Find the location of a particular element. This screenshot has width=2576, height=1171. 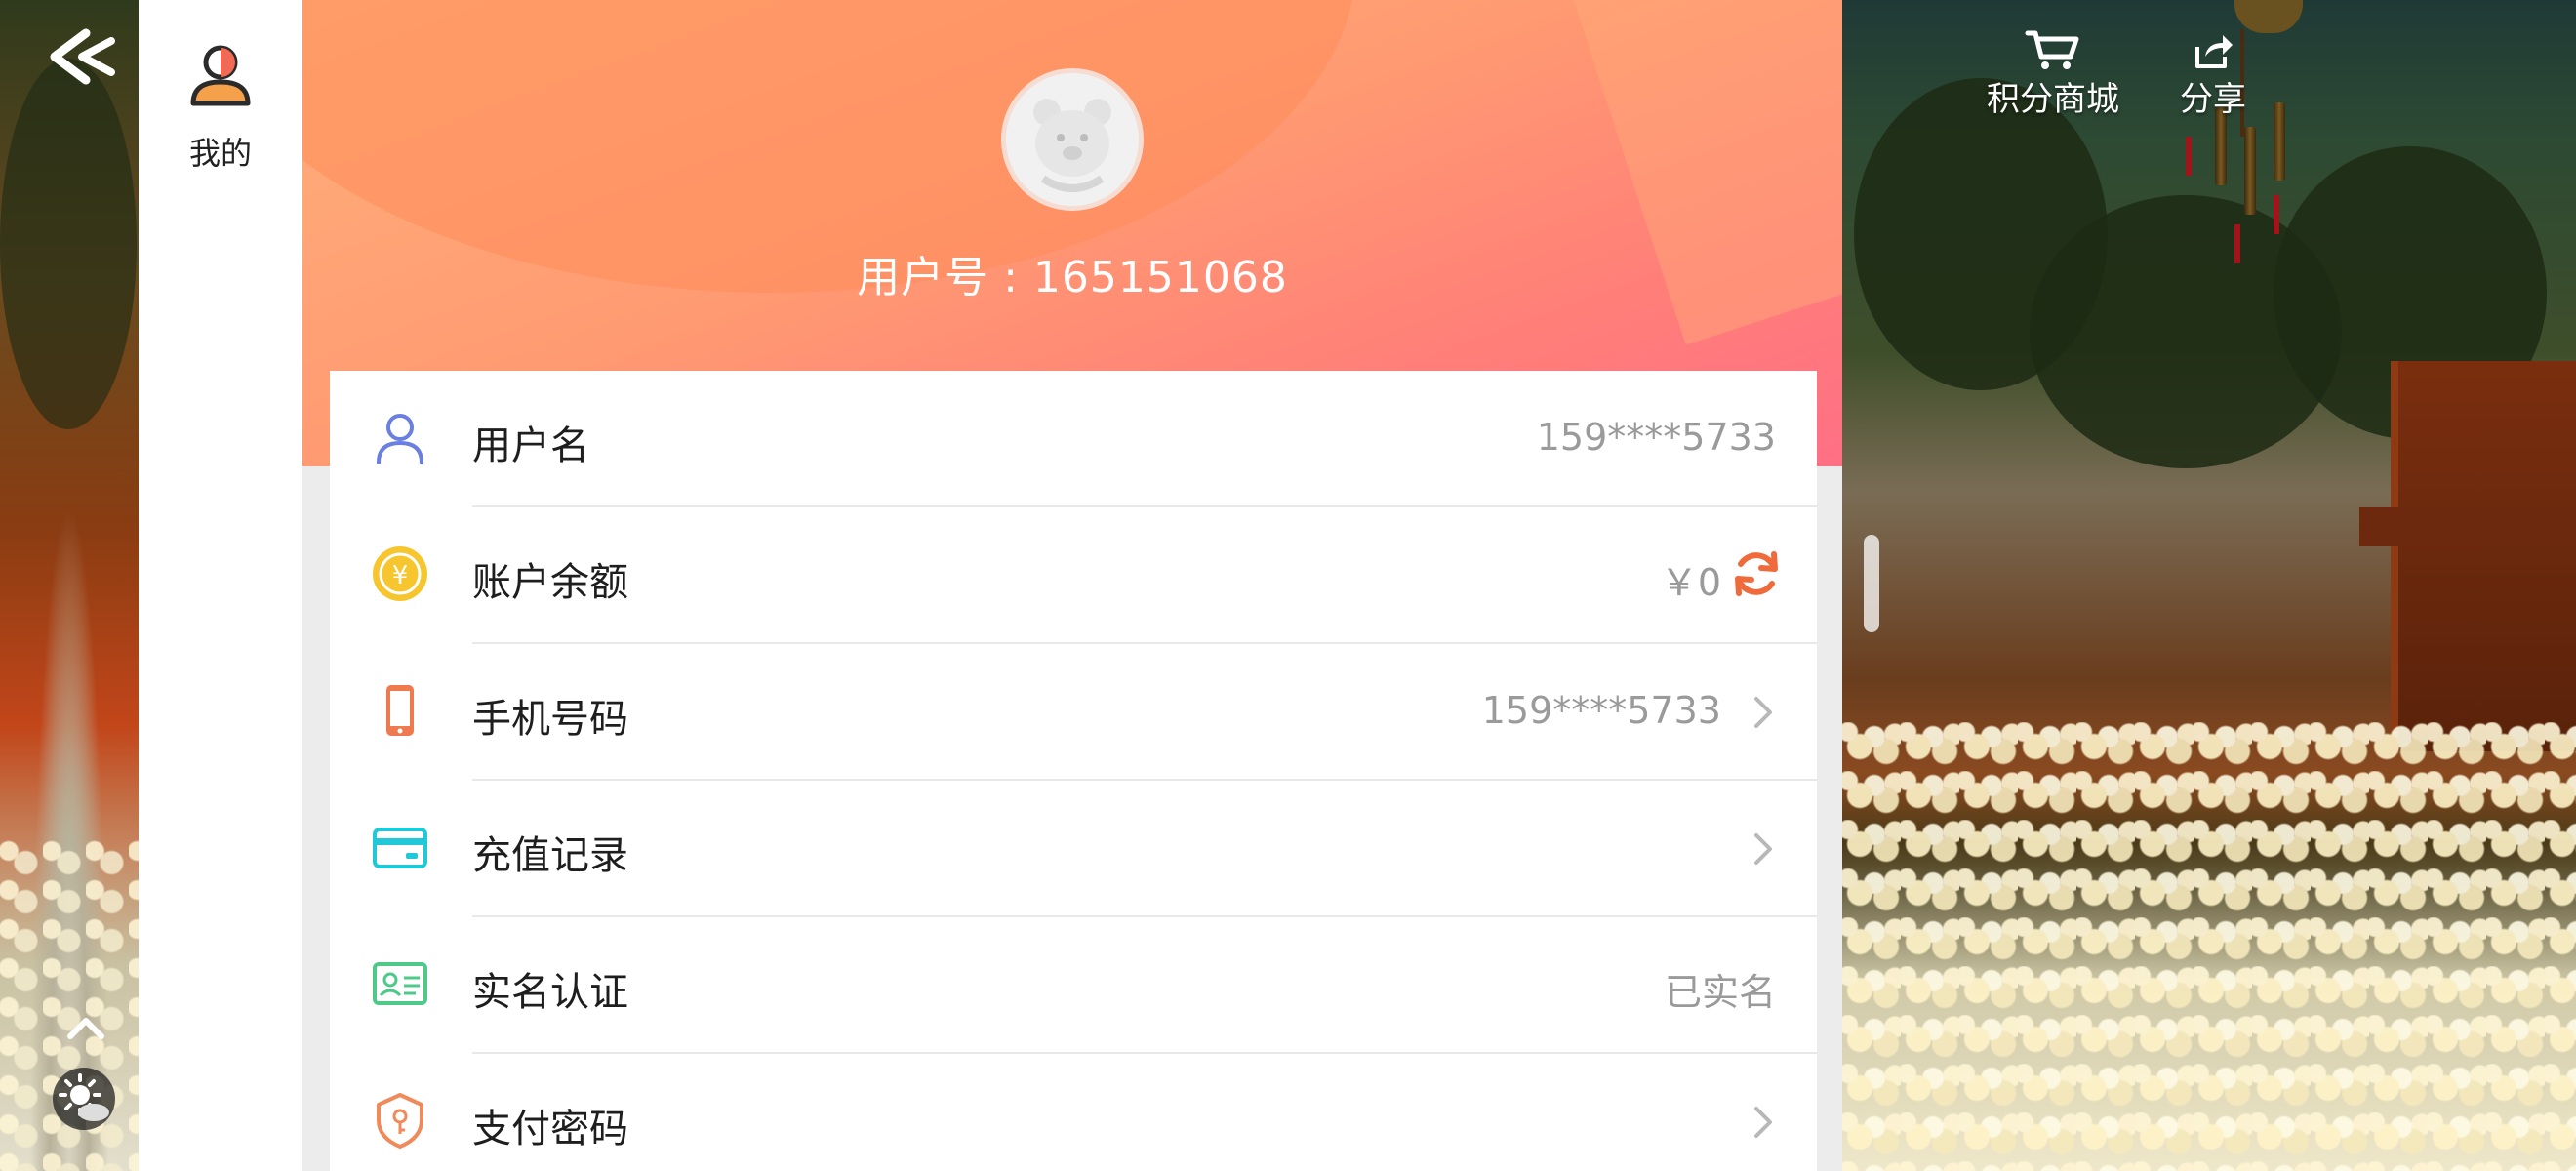

collapse-up-button is located at coordinates (85, 1027).